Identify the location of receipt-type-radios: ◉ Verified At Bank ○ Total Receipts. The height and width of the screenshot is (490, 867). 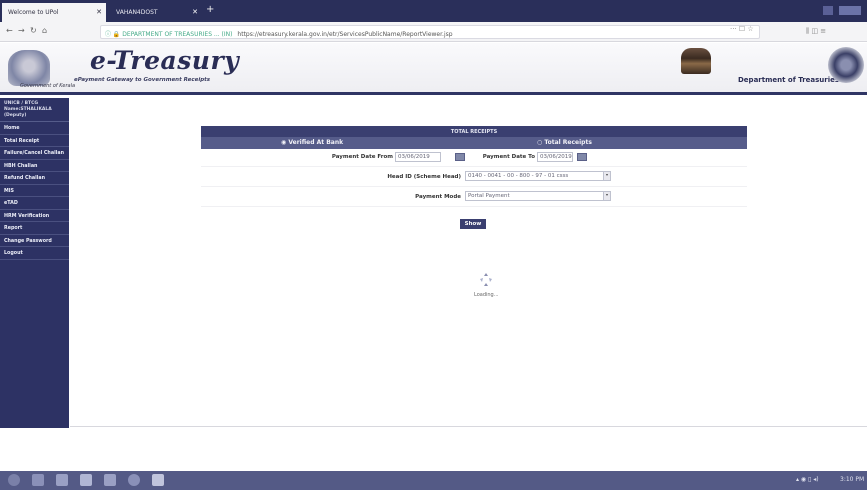
(474, 143).